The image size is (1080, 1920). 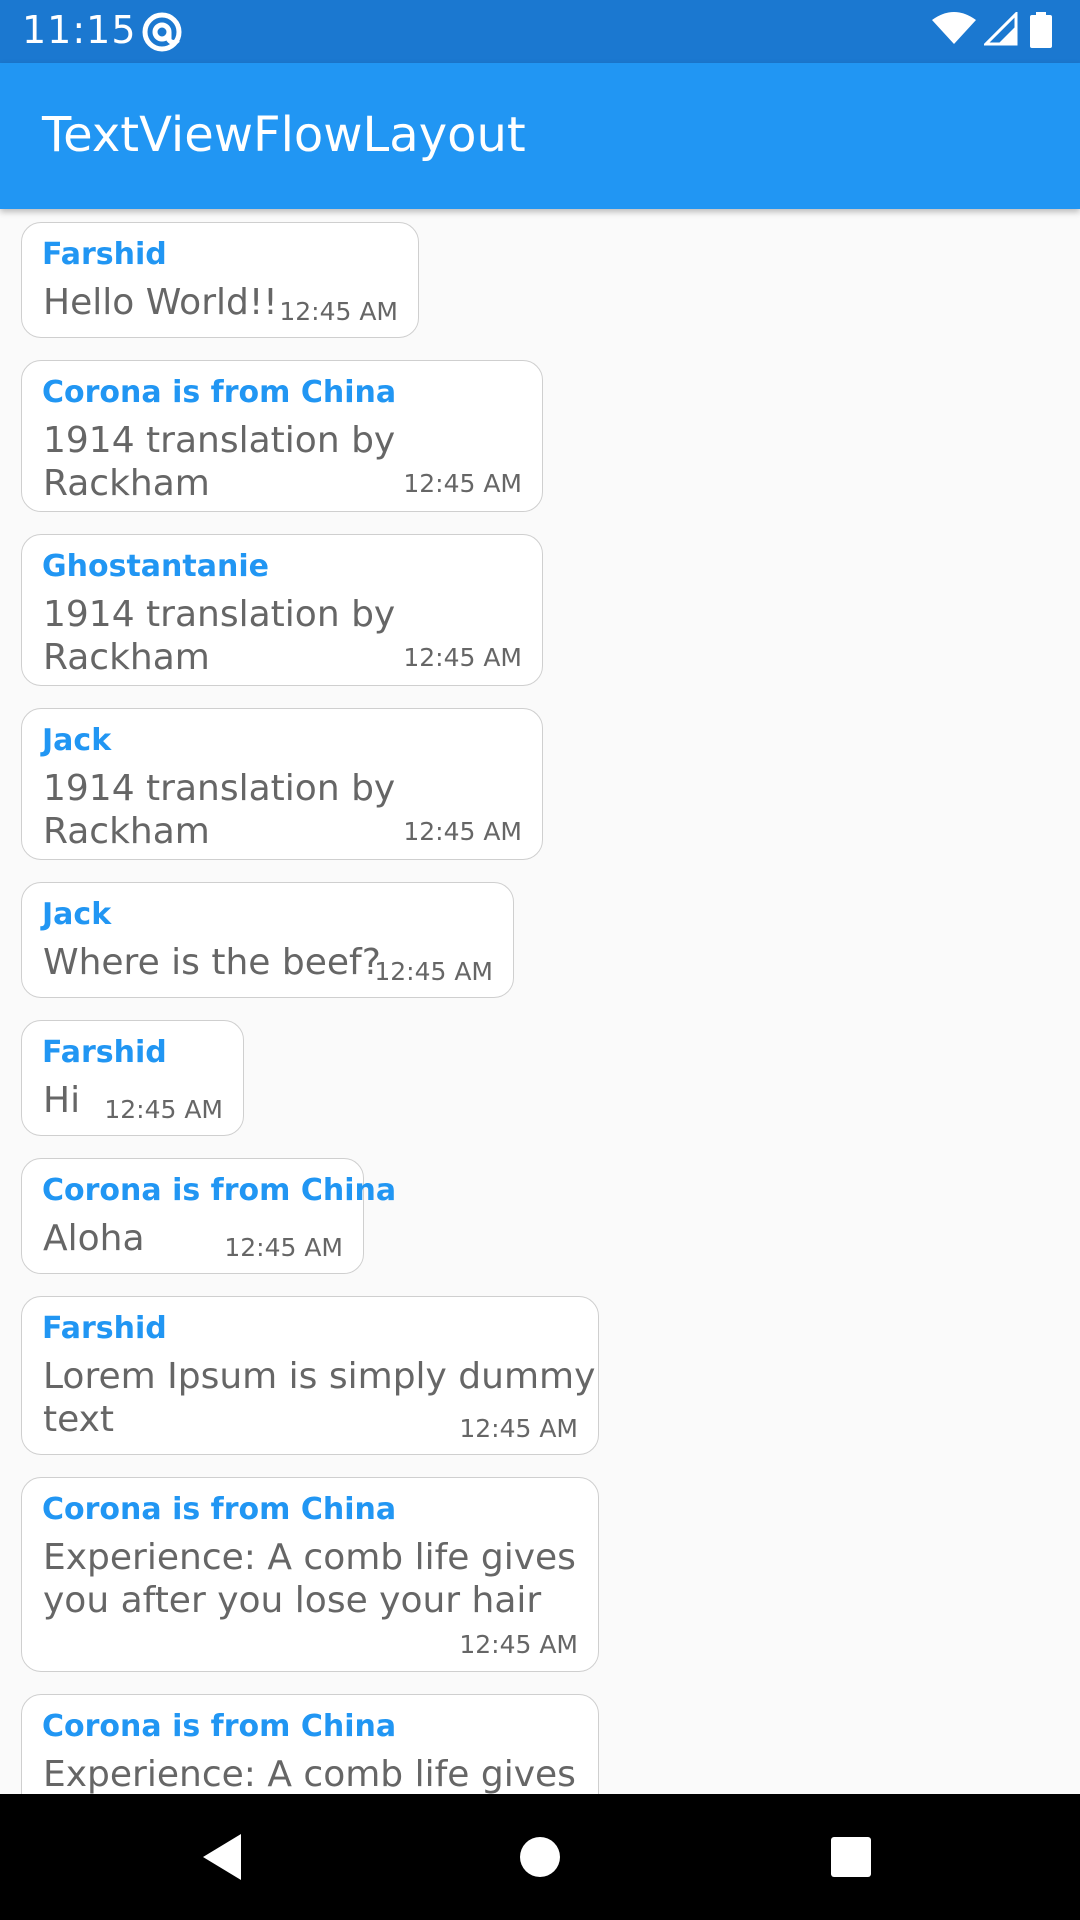 I want to click on status-icons, so click(x=997, y=31).